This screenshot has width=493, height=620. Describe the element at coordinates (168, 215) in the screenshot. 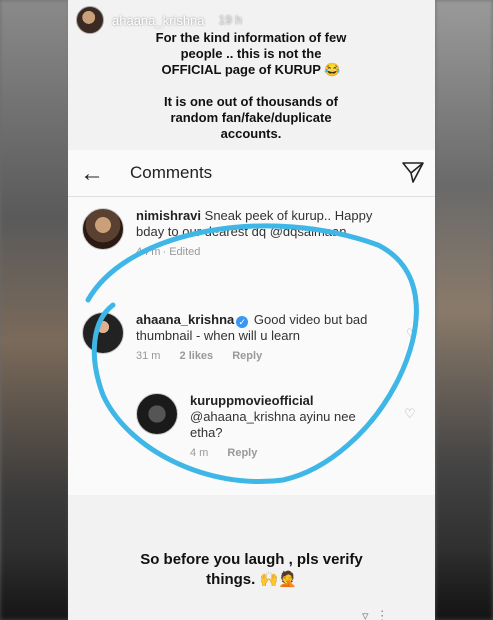

I see `comment-username: nimishravi` at that location.